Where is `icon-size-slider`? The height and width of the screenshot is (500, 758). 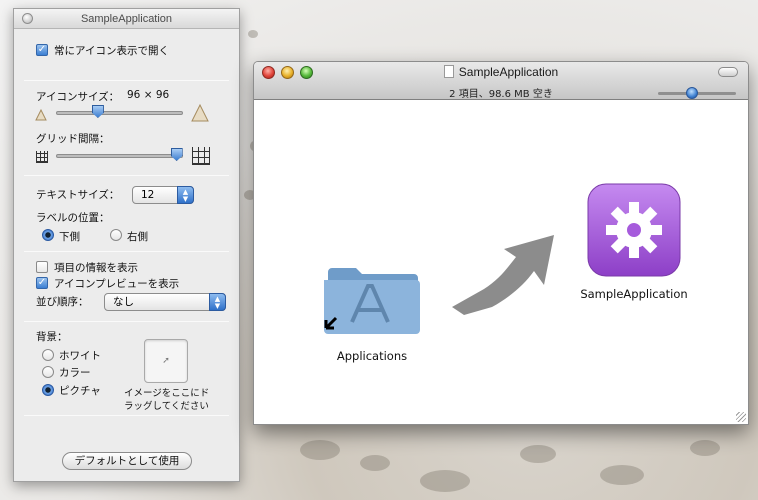
icon-size-slider is located at coordinates (119, 113).